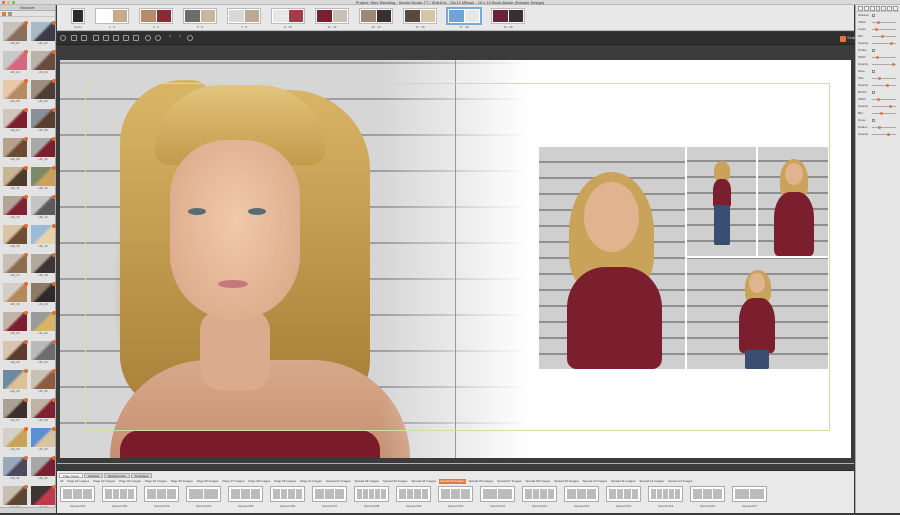 The width and height of the screenshot is (900, 515). I want to click on layout-template: Spread 008, so click(371, 498).